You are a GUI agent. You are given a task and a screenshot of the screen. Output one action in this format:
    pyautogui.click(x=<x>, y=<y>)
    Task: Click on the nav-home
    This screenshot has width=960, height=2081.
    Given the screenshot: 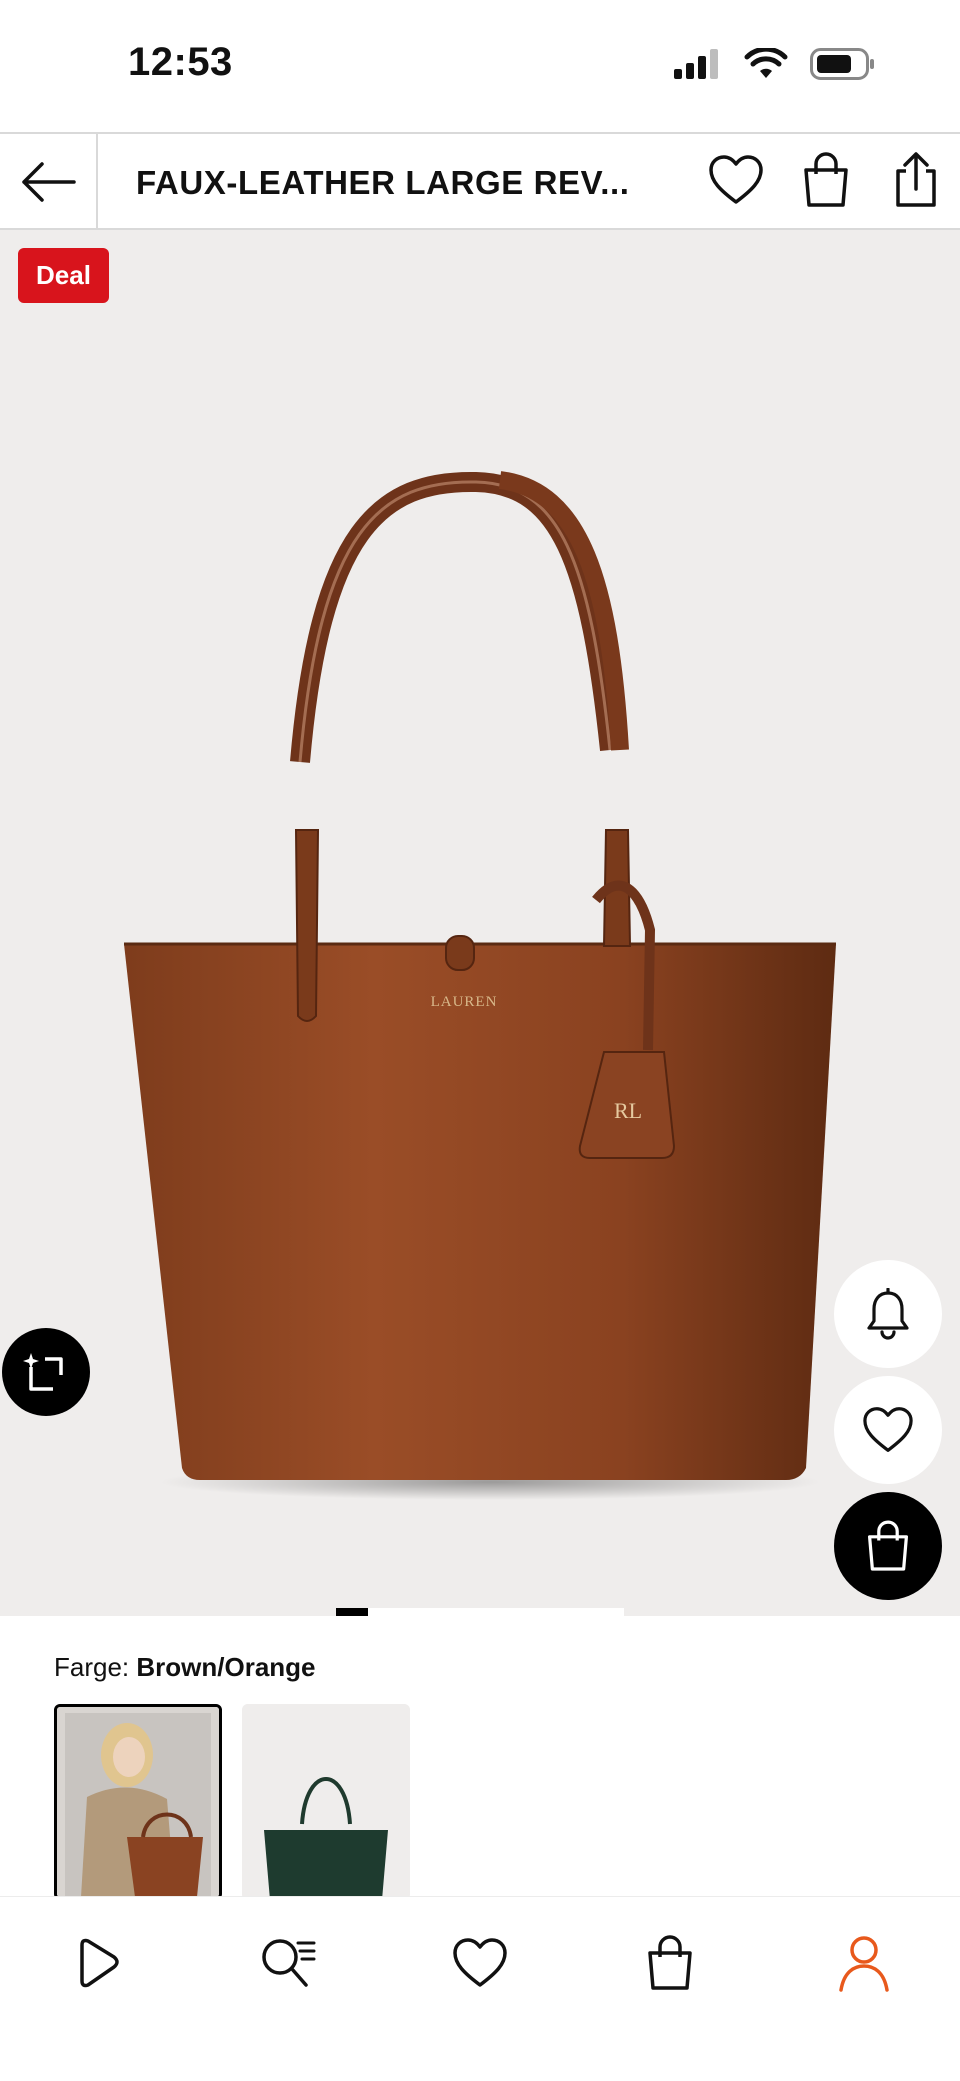 What is the action you would take?
    pyautogui.click(x=96, y=1963)
    